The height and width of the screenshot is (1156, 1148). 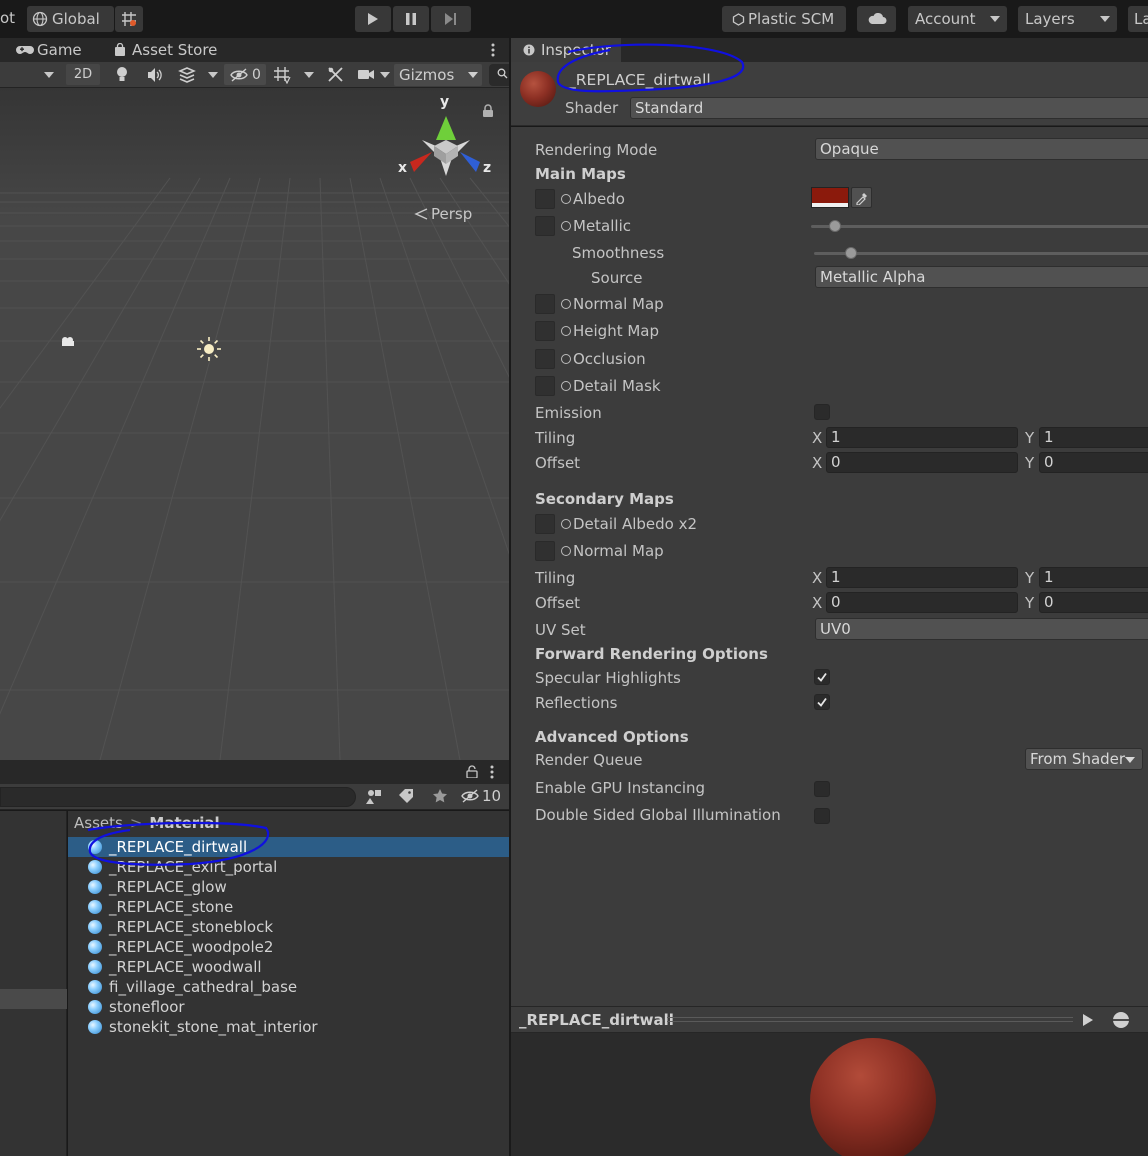 I want to click on gizmos-dropdown: Gizmos, so click(x=438, y=75).